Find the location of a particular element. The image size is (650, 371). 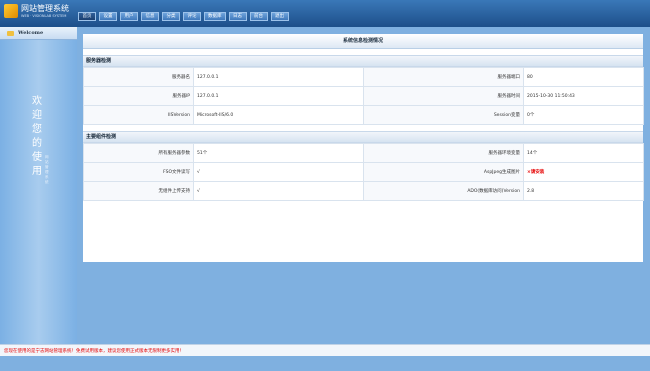

table-row: 服务器名 127.0.0.1 服务器端口 80 is located at coordinates (363, 77).